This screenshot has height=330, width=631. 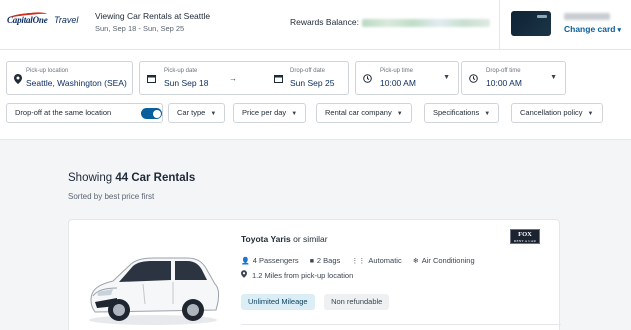 I want to click on rewards-label: Rewards Balance:, so click(x=324, y=22).